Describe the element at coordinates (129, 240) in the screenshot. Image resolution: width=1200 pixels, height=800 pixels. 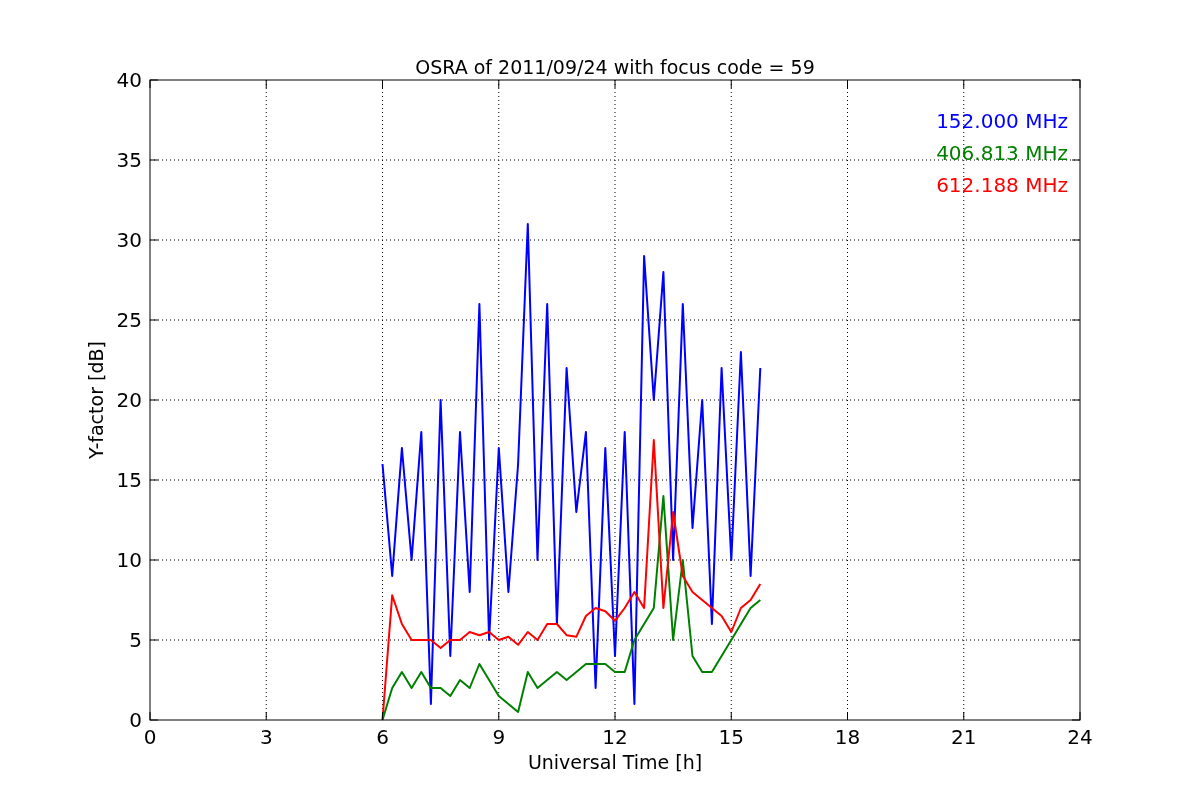
I see `y-tick-label: 30` at that location.